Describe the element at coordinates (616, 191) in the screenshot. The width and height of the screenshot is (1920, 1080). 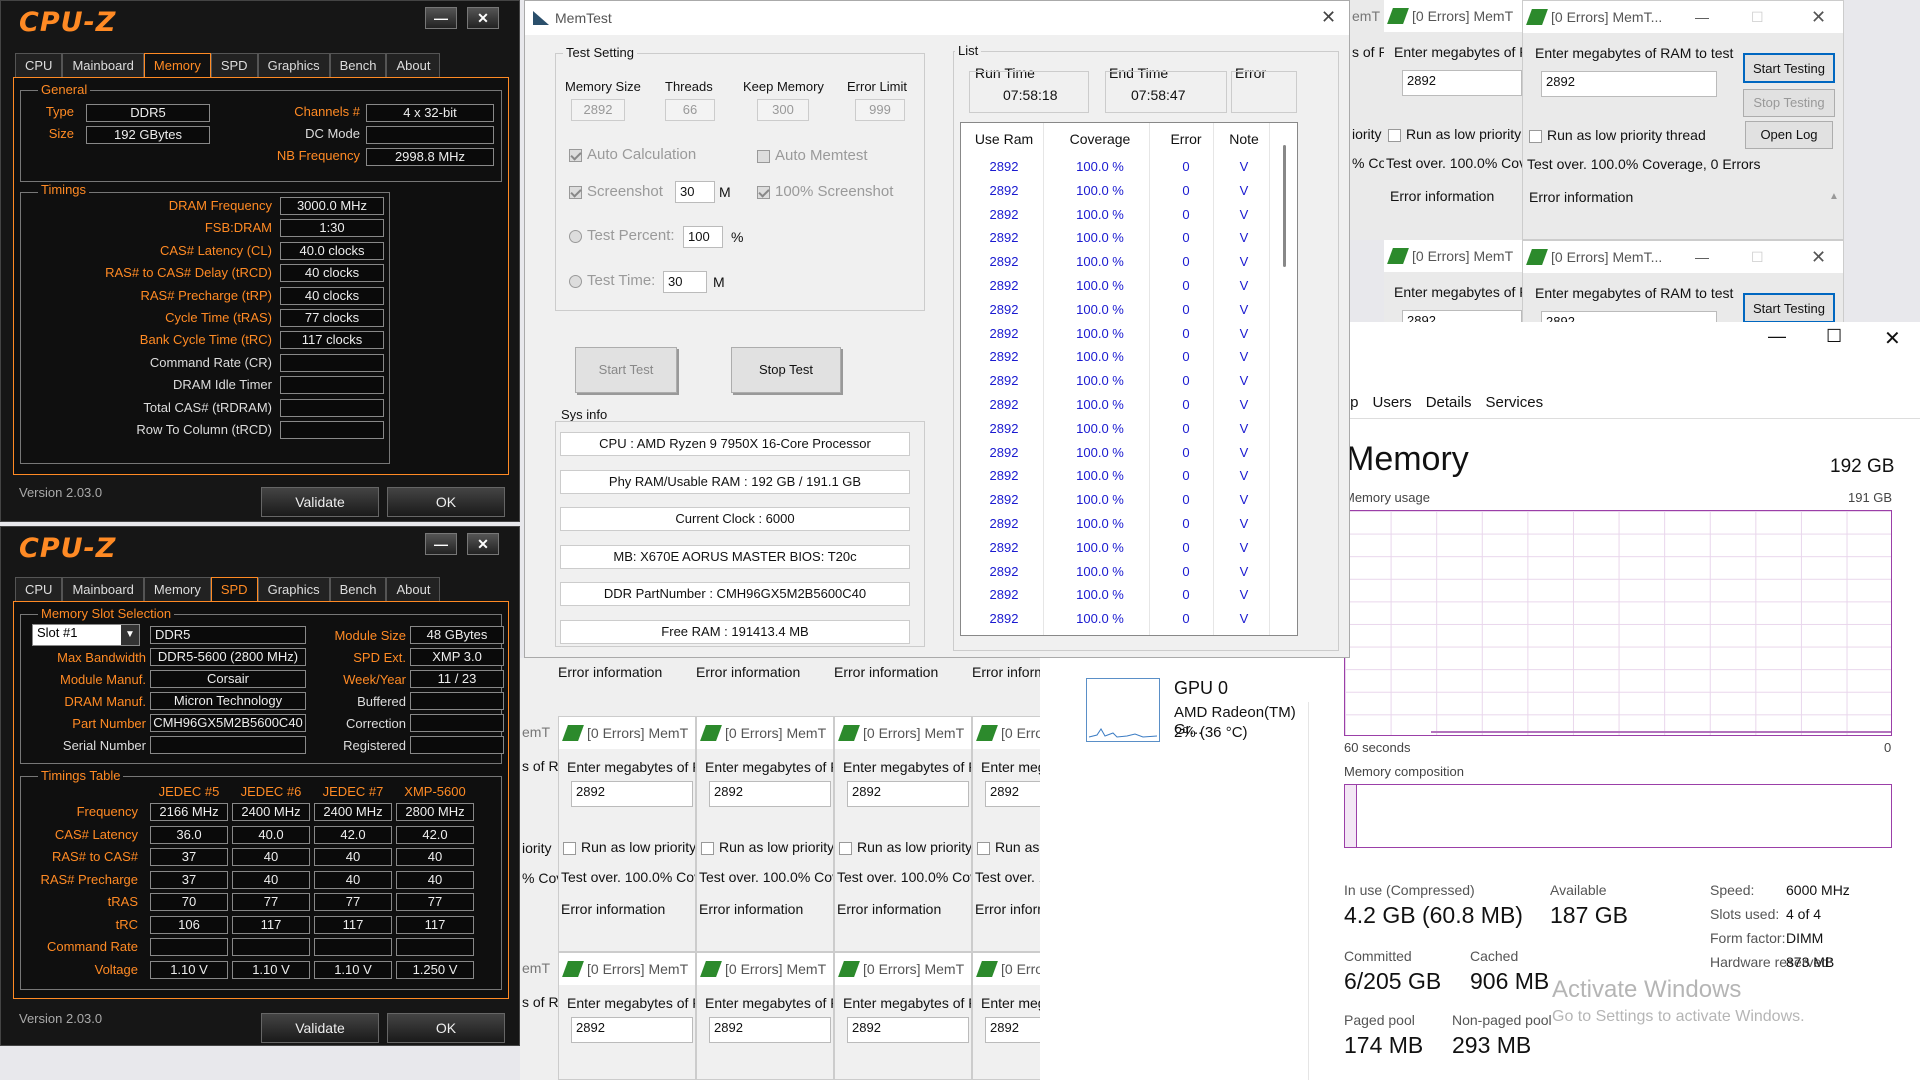
I see `screenshot-checkbox: Screenshot` at that location.